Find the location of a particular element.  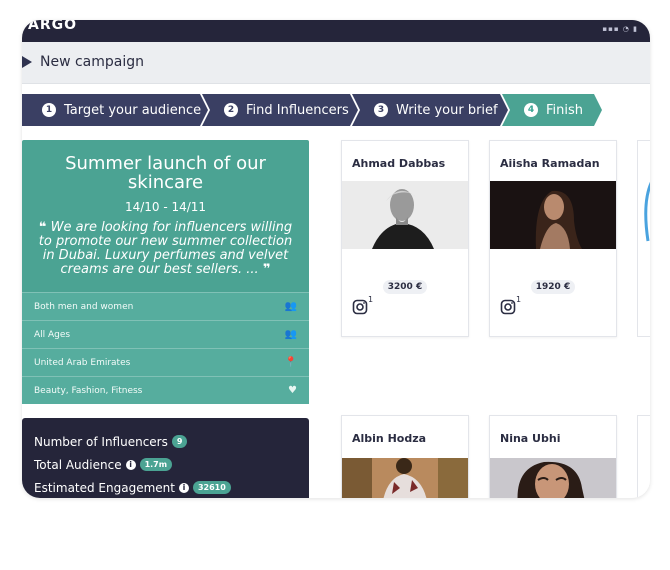

step-number: 4 is located at coordinates (531, 110).